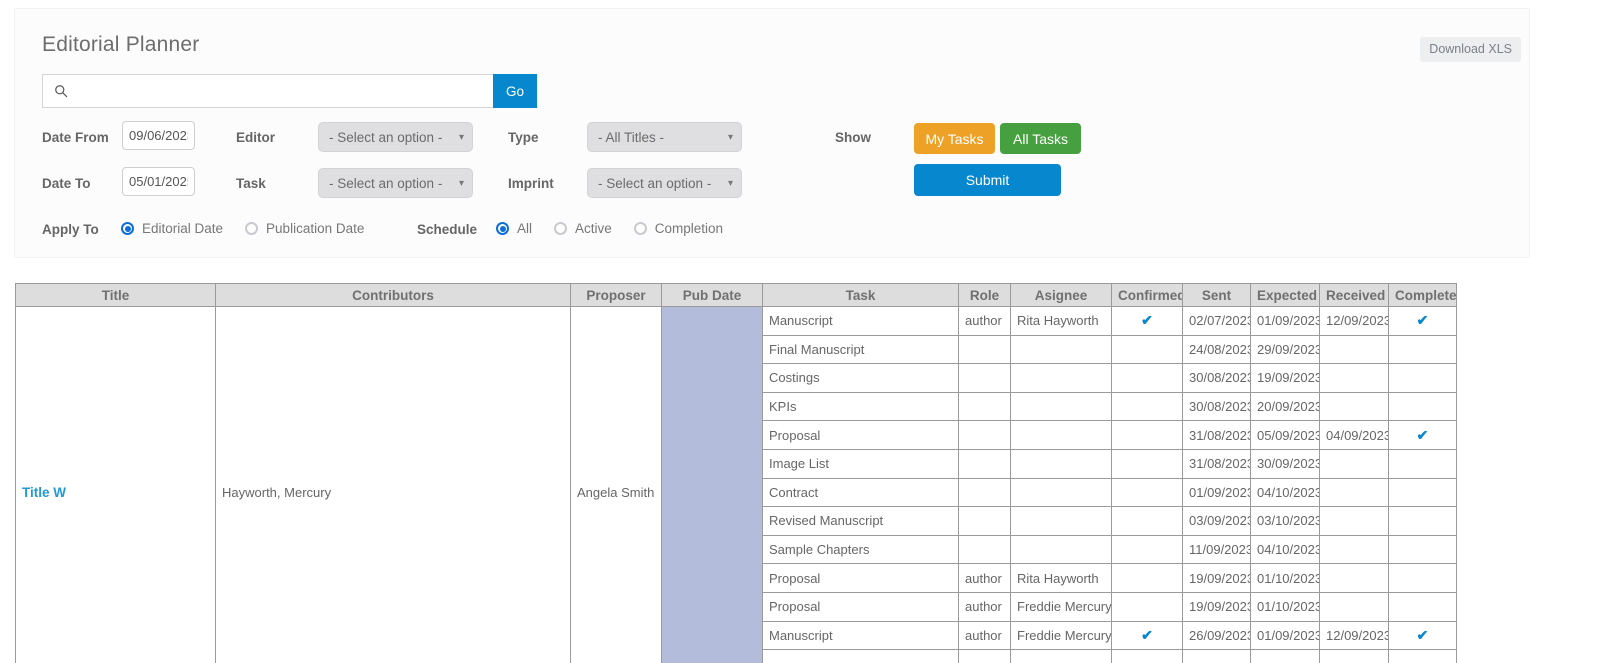 This screenshot has height=663, width=1602. I want to click on cell-task: Costings, so click(860, 378).